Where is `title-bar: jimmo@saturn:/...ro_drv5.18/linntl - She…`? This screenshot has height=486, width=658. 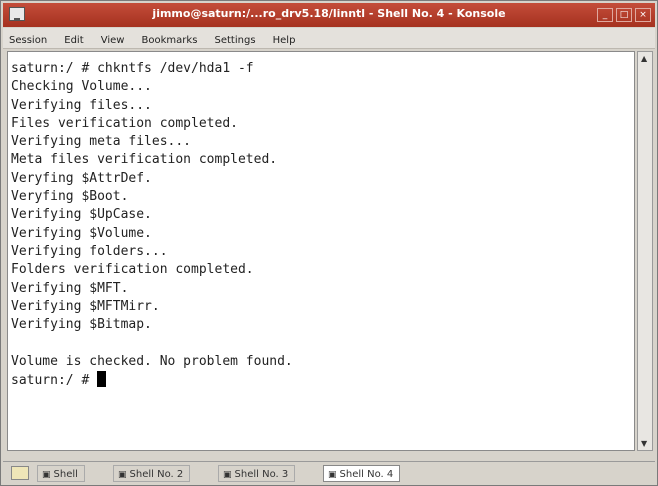
title-bar: jimmo@saturn:/...ro_drv5.18/linntl - She… is located at coordinates (329, 15).